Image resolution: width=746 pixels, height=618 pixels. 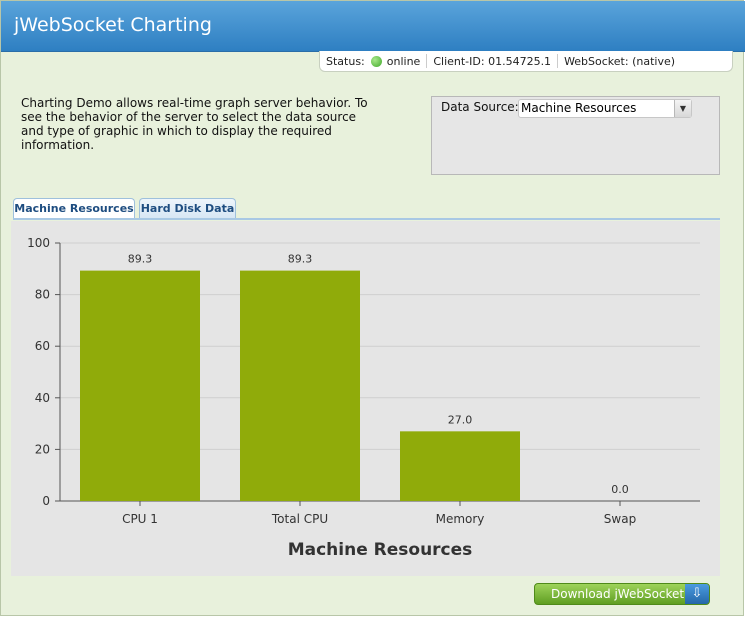 I want to click on y-tick-label: 60, so click(x=42, y=346).